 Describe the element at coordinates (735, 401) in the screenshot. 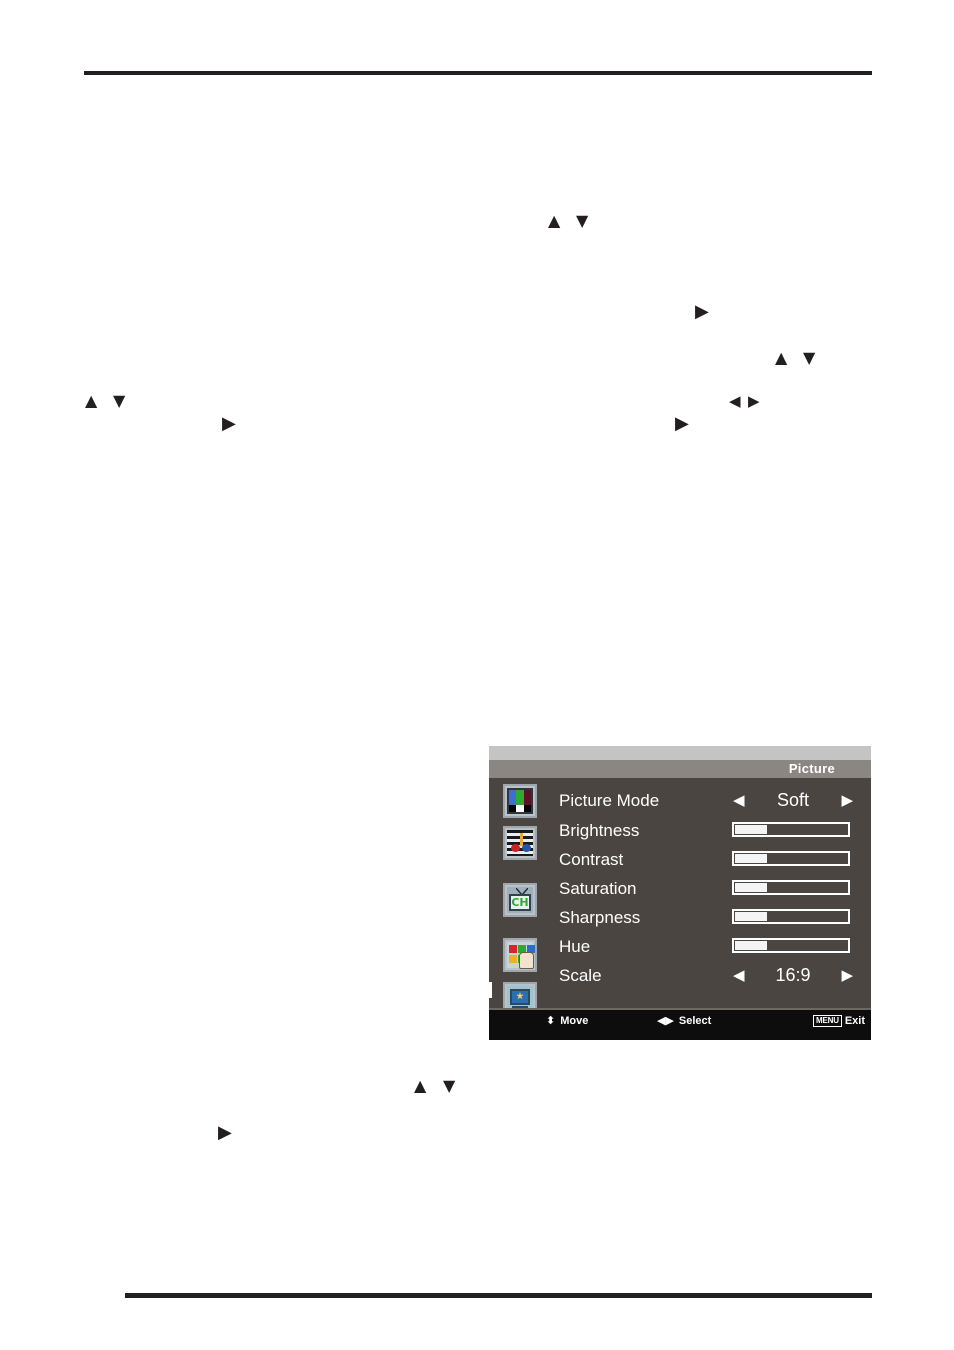

I see `tri-left-icon: ◀` at that location.